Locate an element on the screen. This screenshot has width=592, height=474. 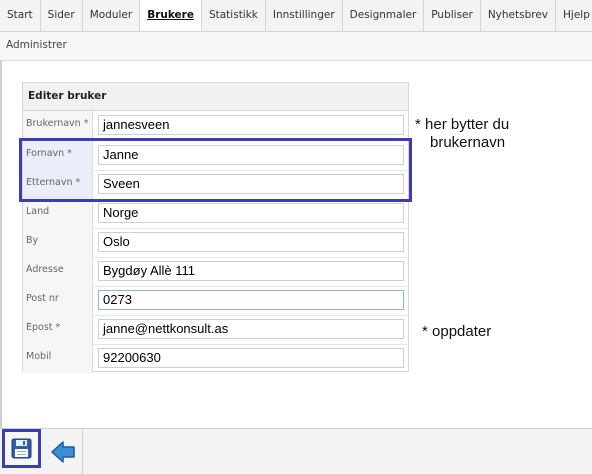
floppy-disk-icon is located at coordinates (21, 448).